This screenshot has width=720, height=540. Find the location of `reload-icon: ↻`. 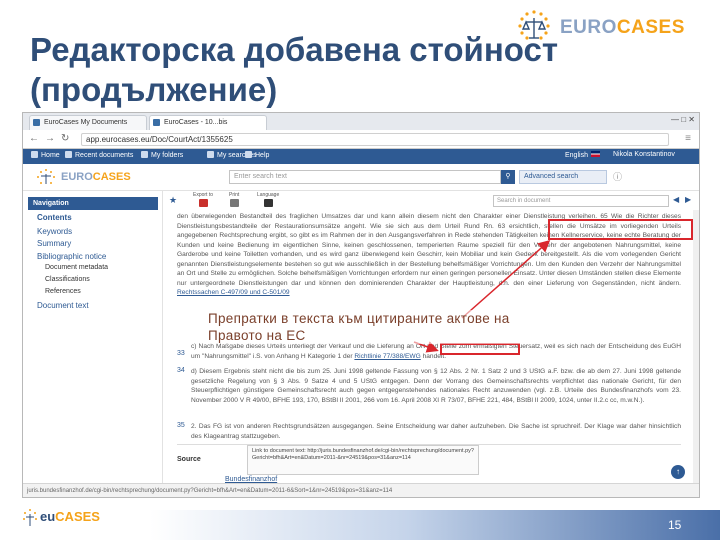

reload-icon: ↻ is located at coordinates (65, 138).